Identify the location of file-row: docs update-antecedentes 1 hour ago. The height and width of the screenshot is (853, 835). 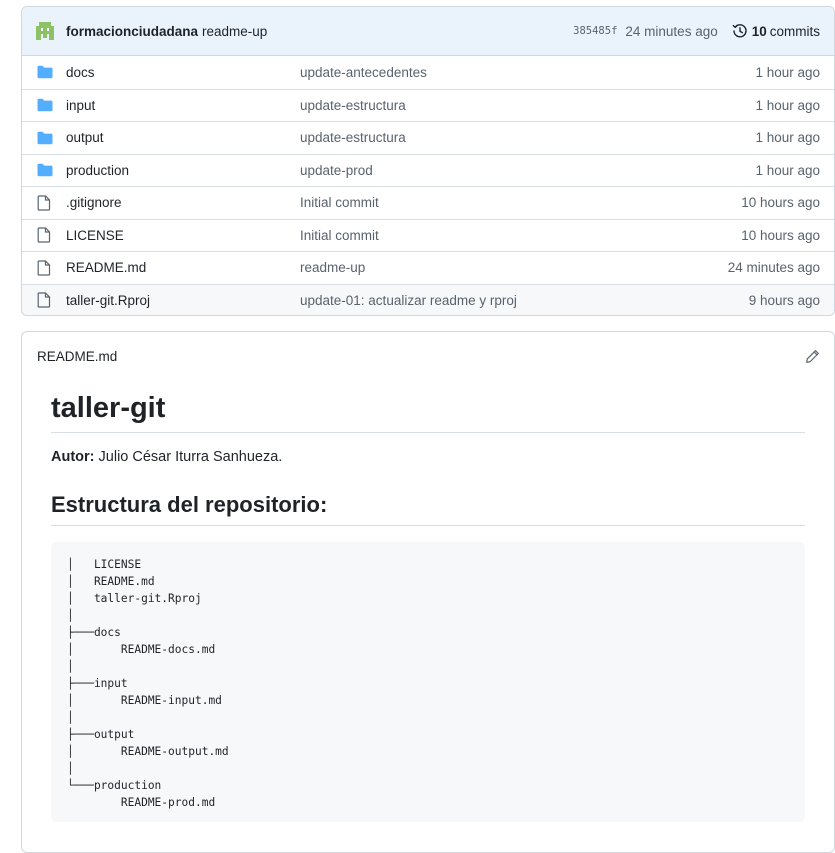
(428, 72).